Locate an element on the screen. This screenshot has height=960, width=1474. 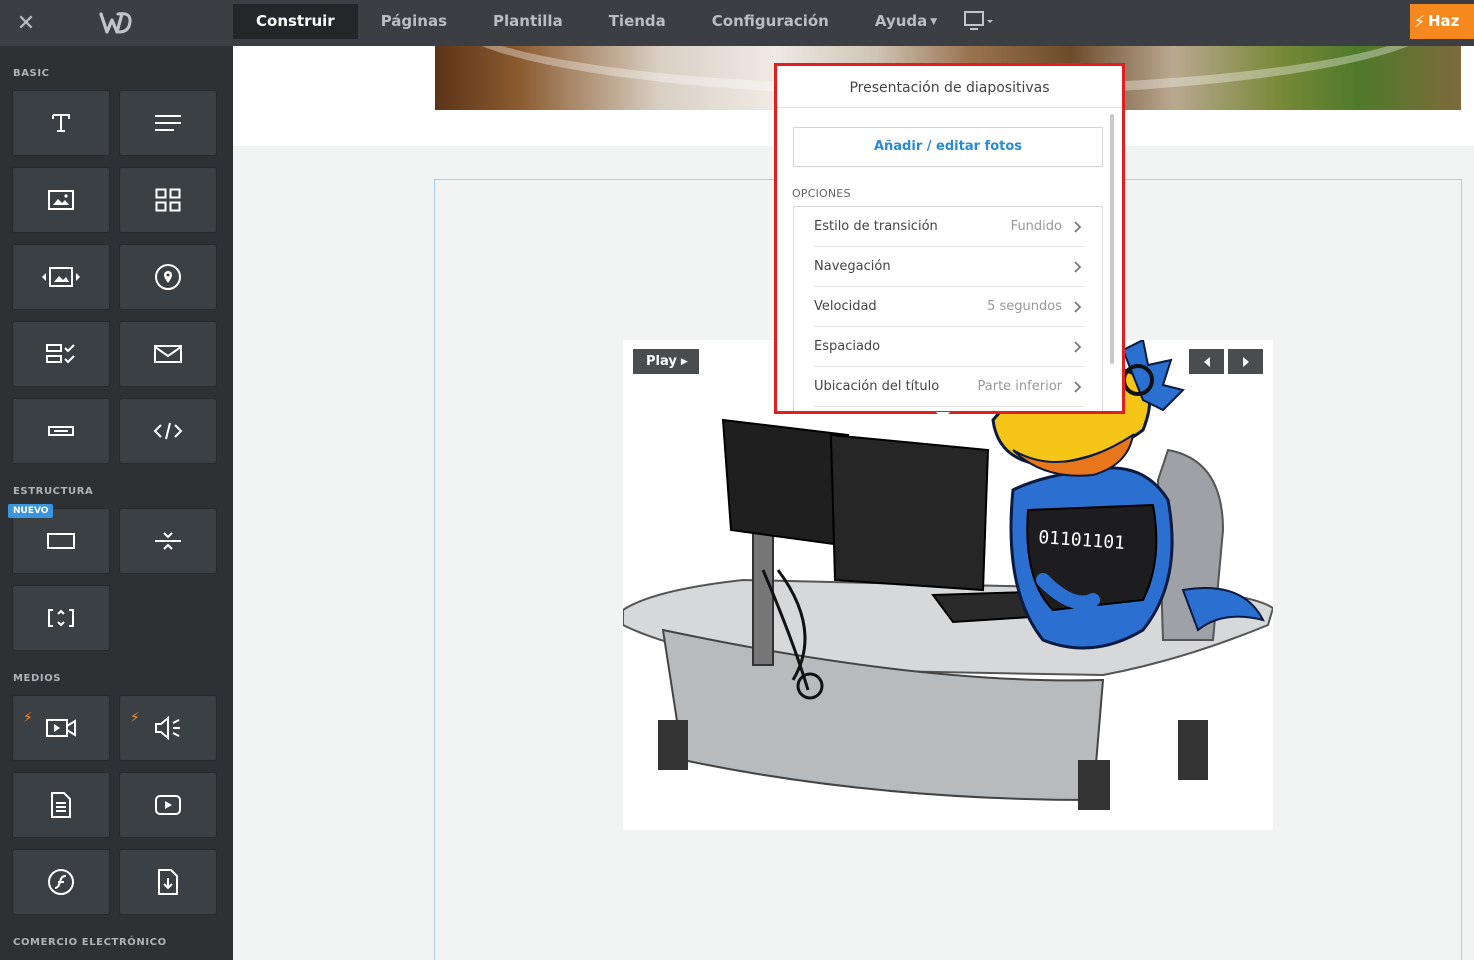
play-triangle-icon: ▶ is located at coordinates (684, 362).